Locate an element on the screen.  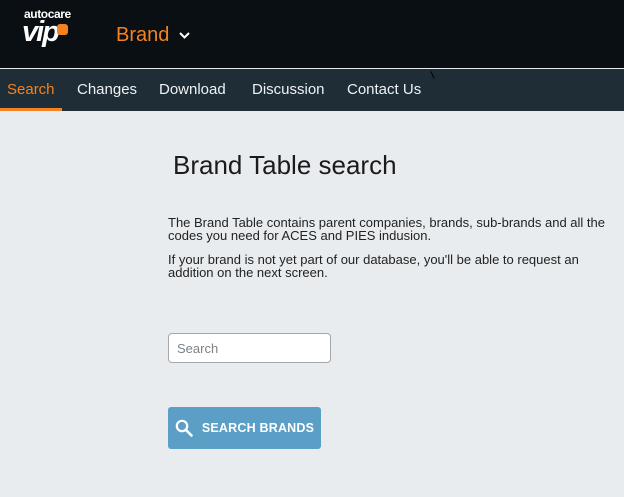
brand-dropdown-label: Brand is located at coordinates (143, 34).